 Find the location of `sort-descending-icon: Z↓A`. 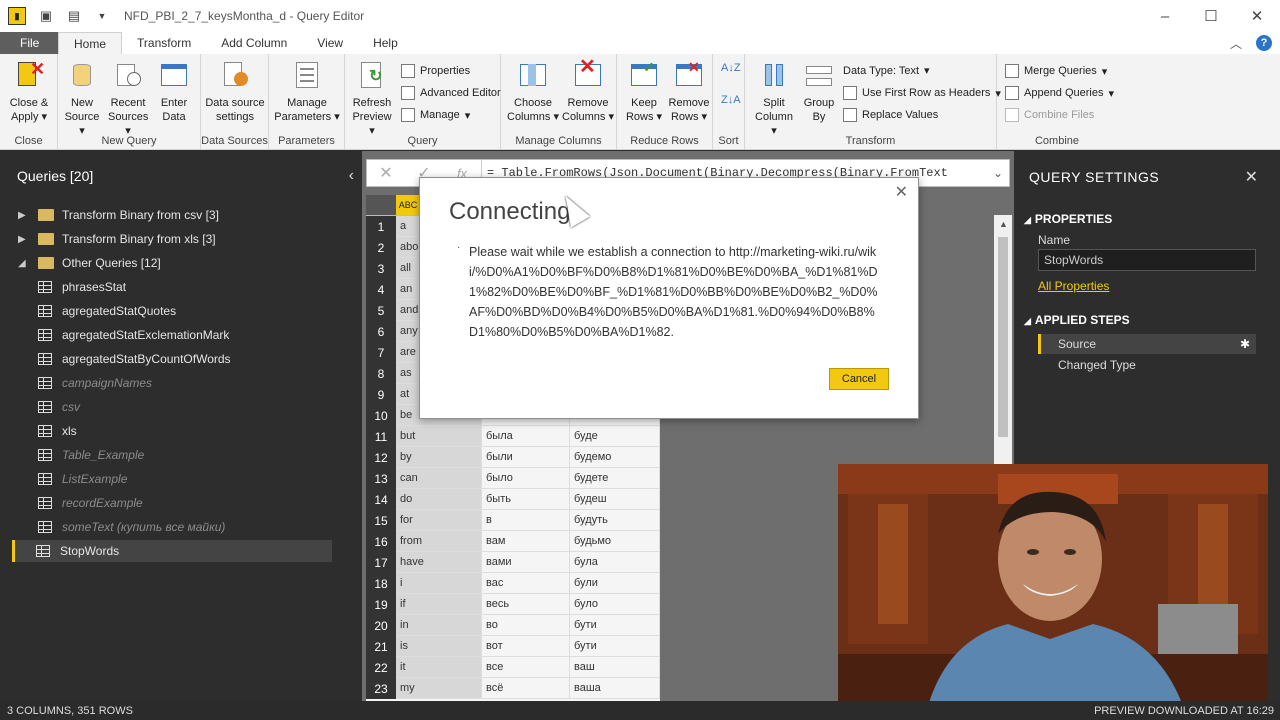

sort-descending-icon: Z↓A is located at coordinates (731, 100).